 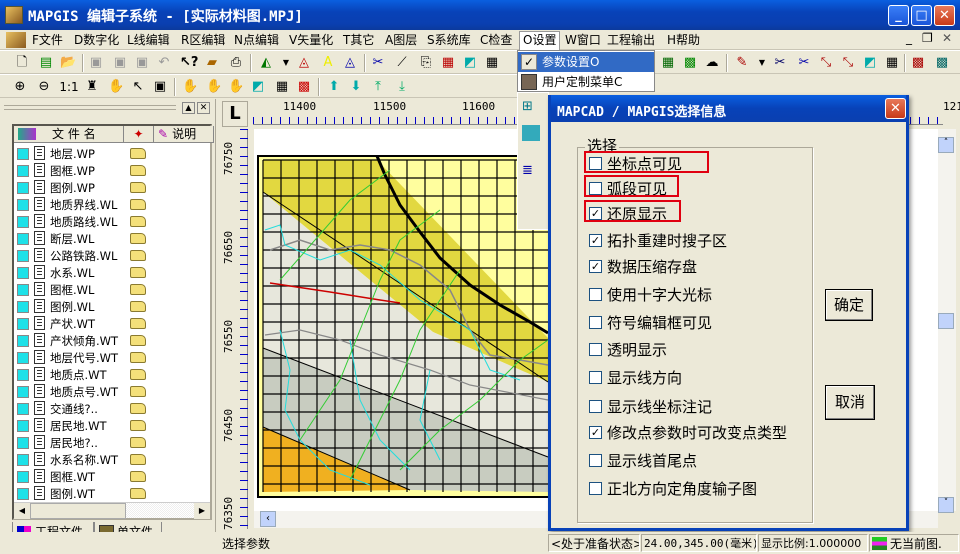 What do you see at coordinates (426, 63) in the screenshot?
I see `copy-icon: ⎘` at bounding box center [426, 63].